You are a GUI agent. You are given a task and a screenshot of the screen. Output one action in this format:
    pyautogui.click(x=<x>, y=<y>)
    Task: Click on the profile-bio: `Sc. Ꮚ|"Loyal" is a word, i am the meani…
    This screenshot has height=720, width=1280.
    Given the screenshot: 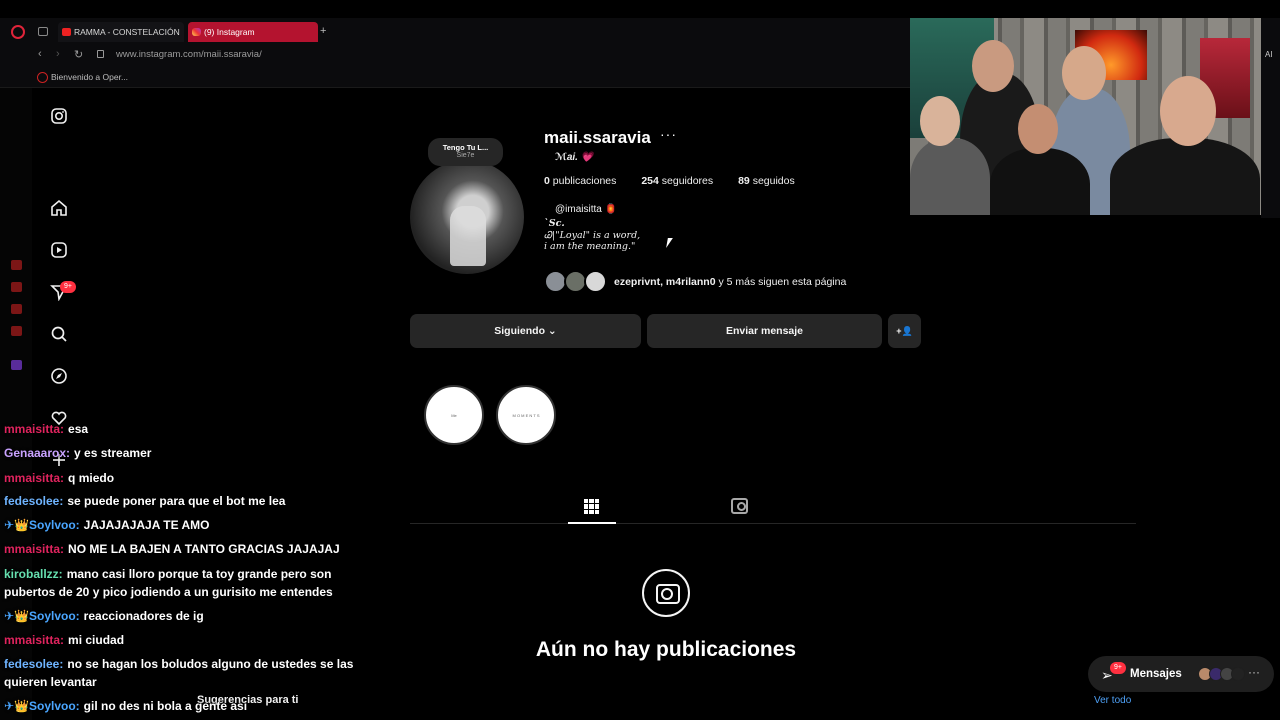 What is the action you would take?
    pyautogui.click(x=592, y=235)
    